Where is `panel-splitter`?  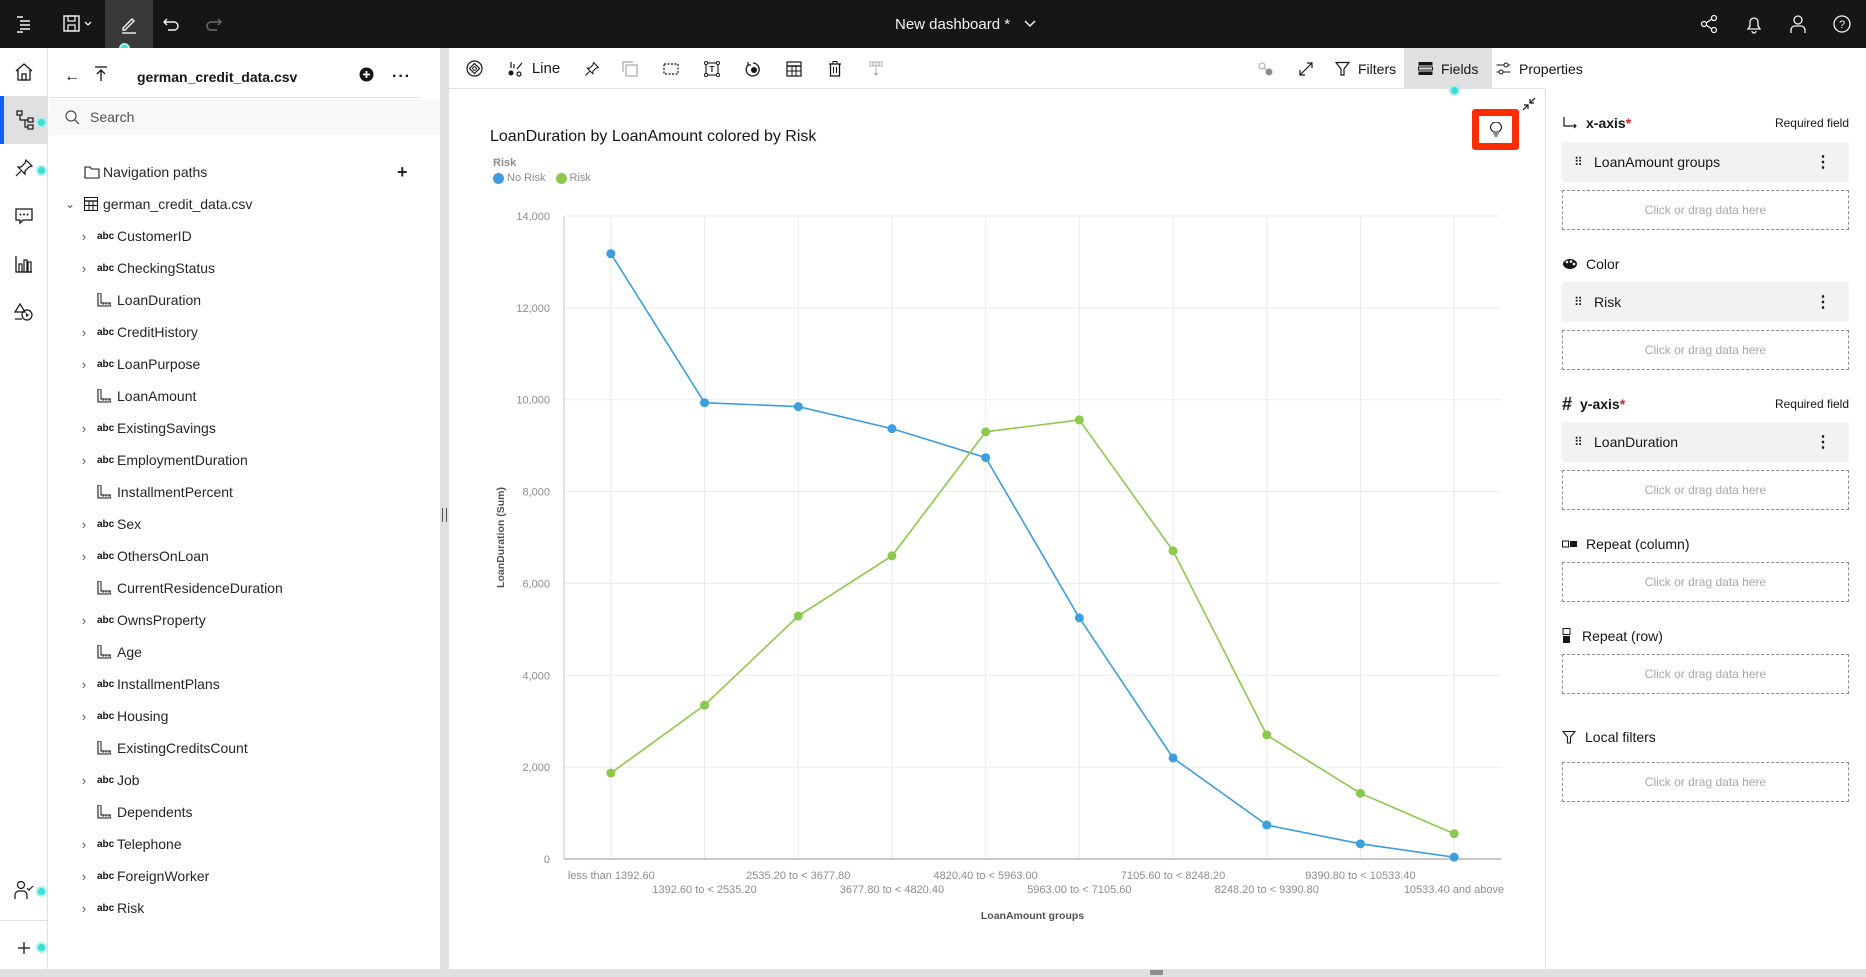 panel-splitter is located at coordinates (444, 508).